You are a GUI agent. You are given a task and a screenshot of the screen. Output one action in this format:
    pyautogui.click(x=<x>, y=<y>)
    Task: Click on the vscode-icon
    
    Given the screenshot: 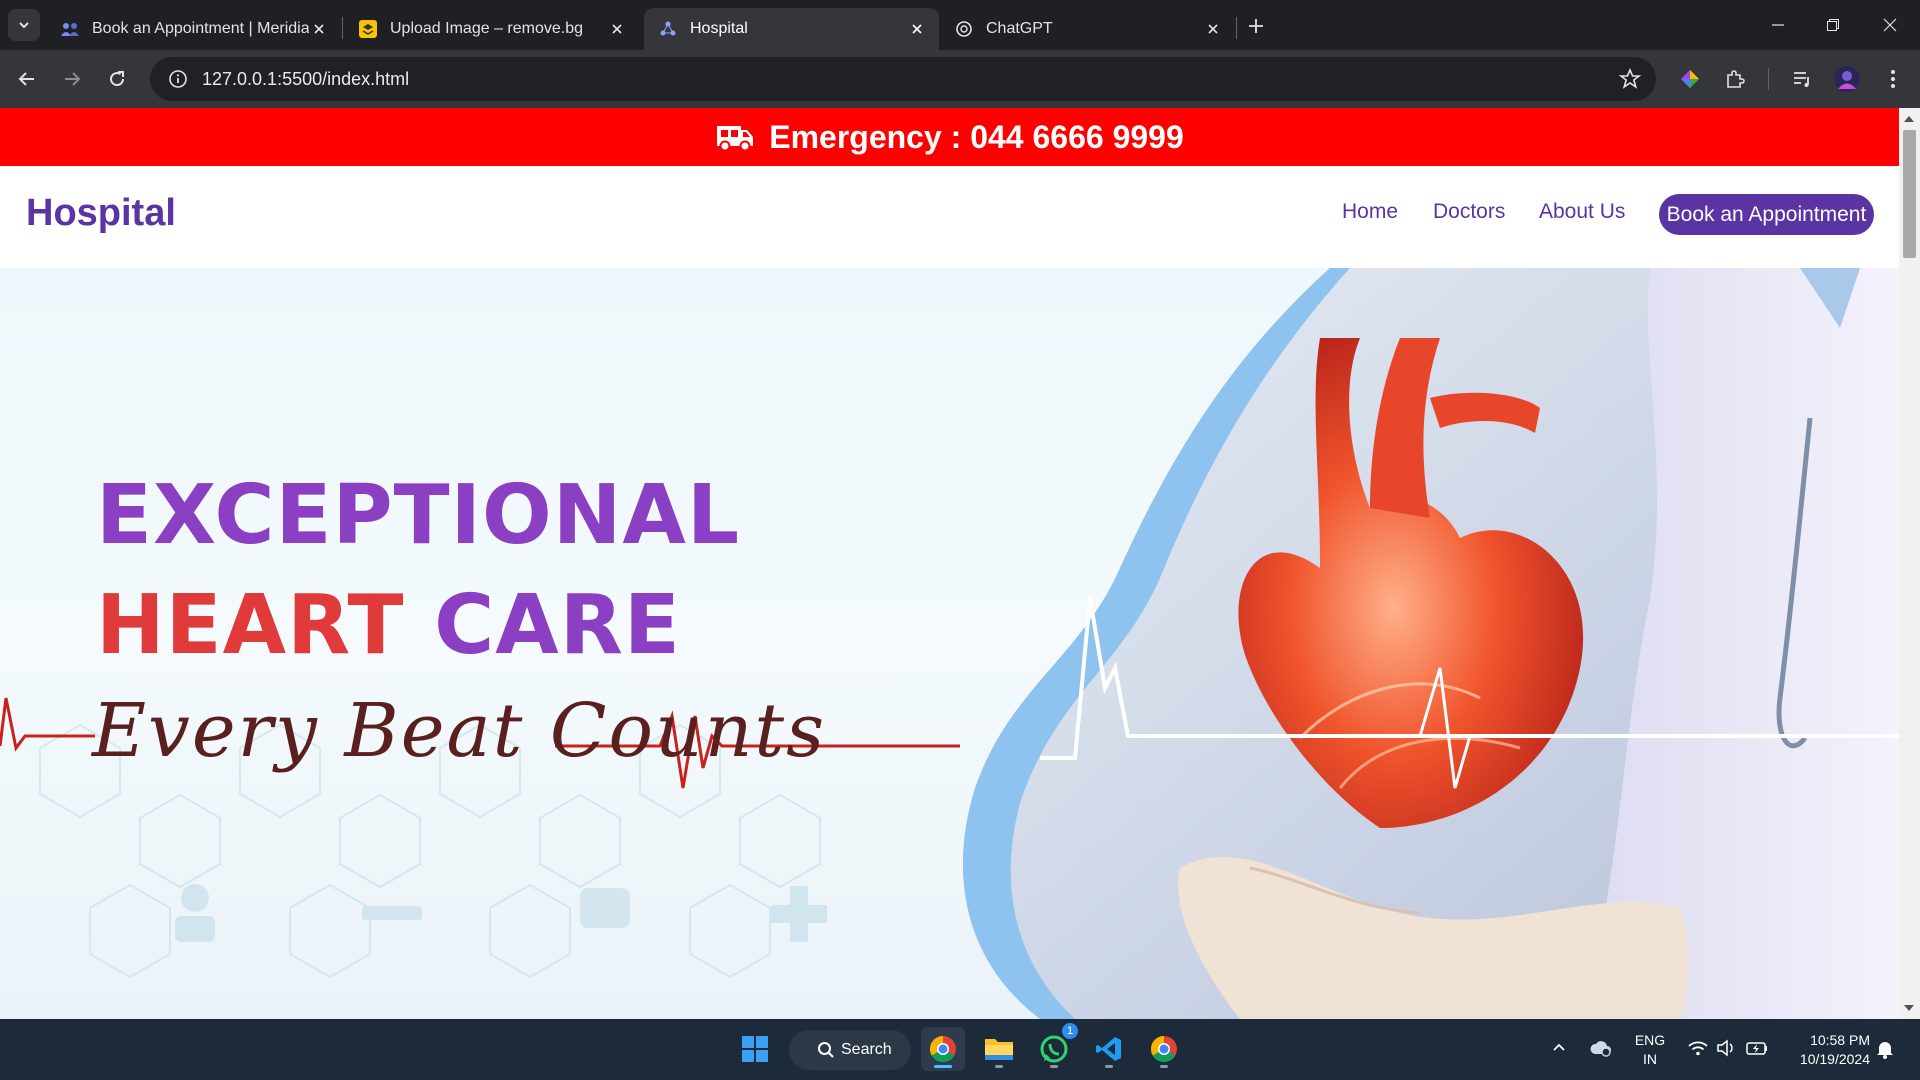 What is the action you would take?
    pyautogui.click(x=1108, y=1049)
    